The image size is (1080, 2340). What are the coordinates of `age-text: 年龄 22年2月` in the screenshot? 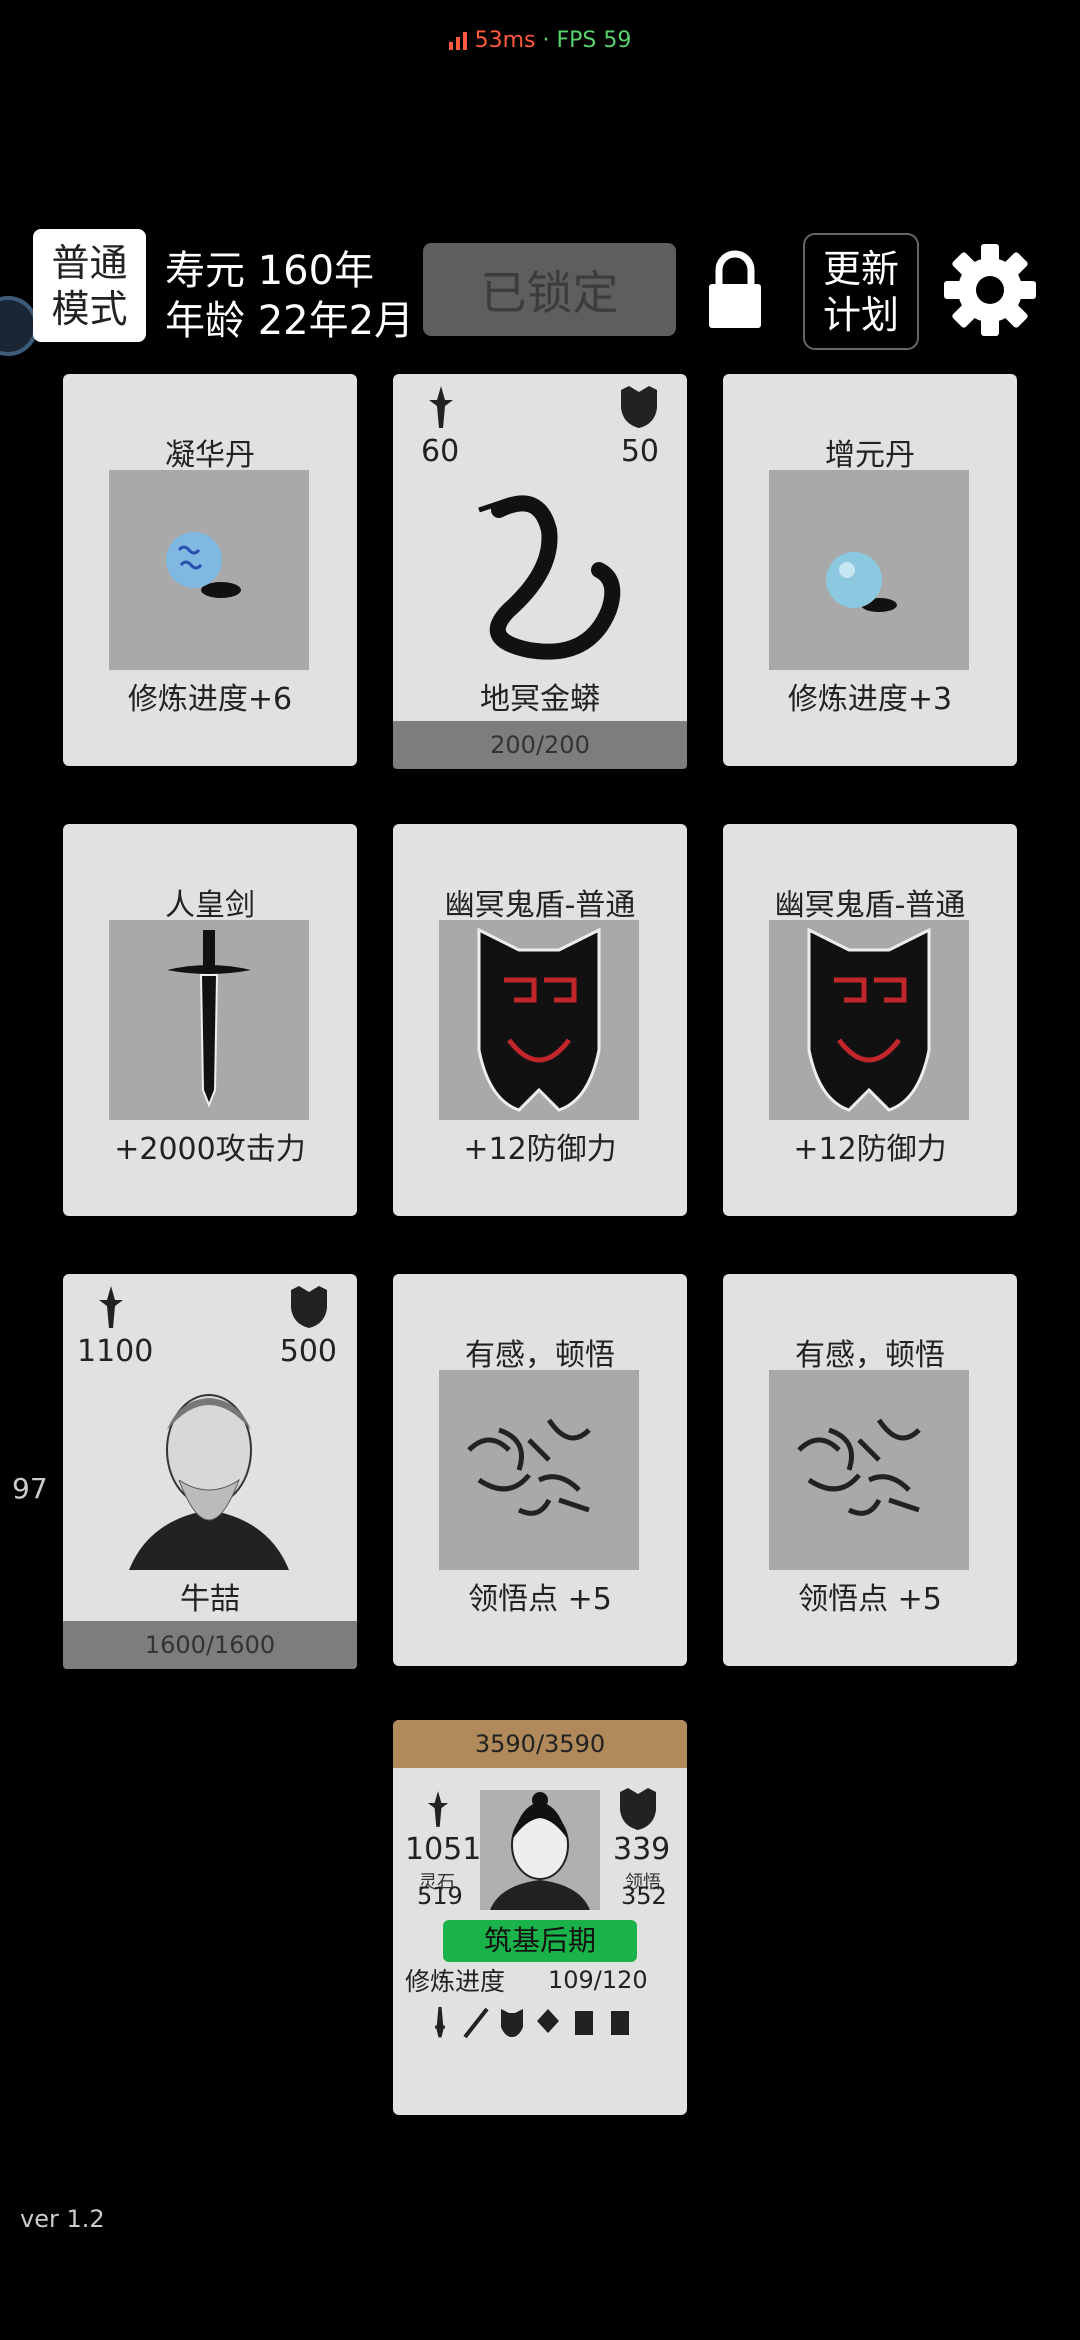 It's located at (290, 321).